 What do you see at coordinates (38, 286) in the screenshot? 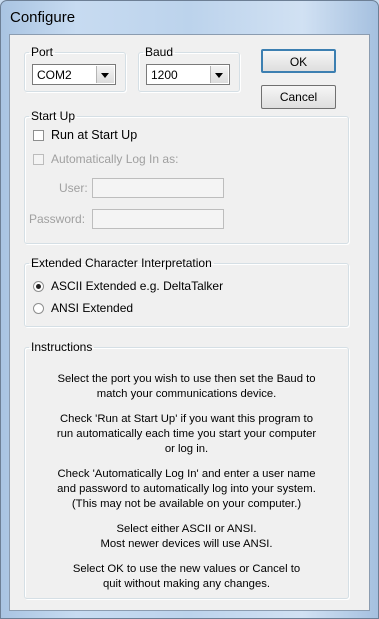
I see `ascii-extended-radio` at bounding box center [38, 286].